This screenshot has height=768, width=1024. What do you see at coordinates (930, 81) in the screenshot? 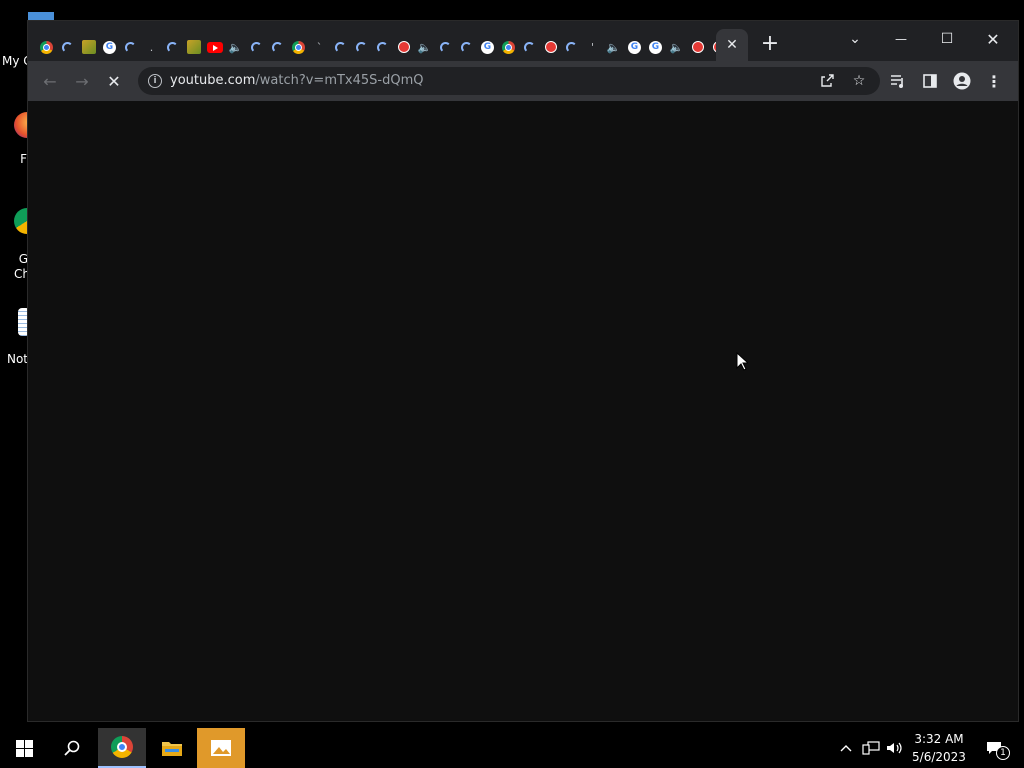
I see `side-panel-icon` at bounding box center [930, 81].